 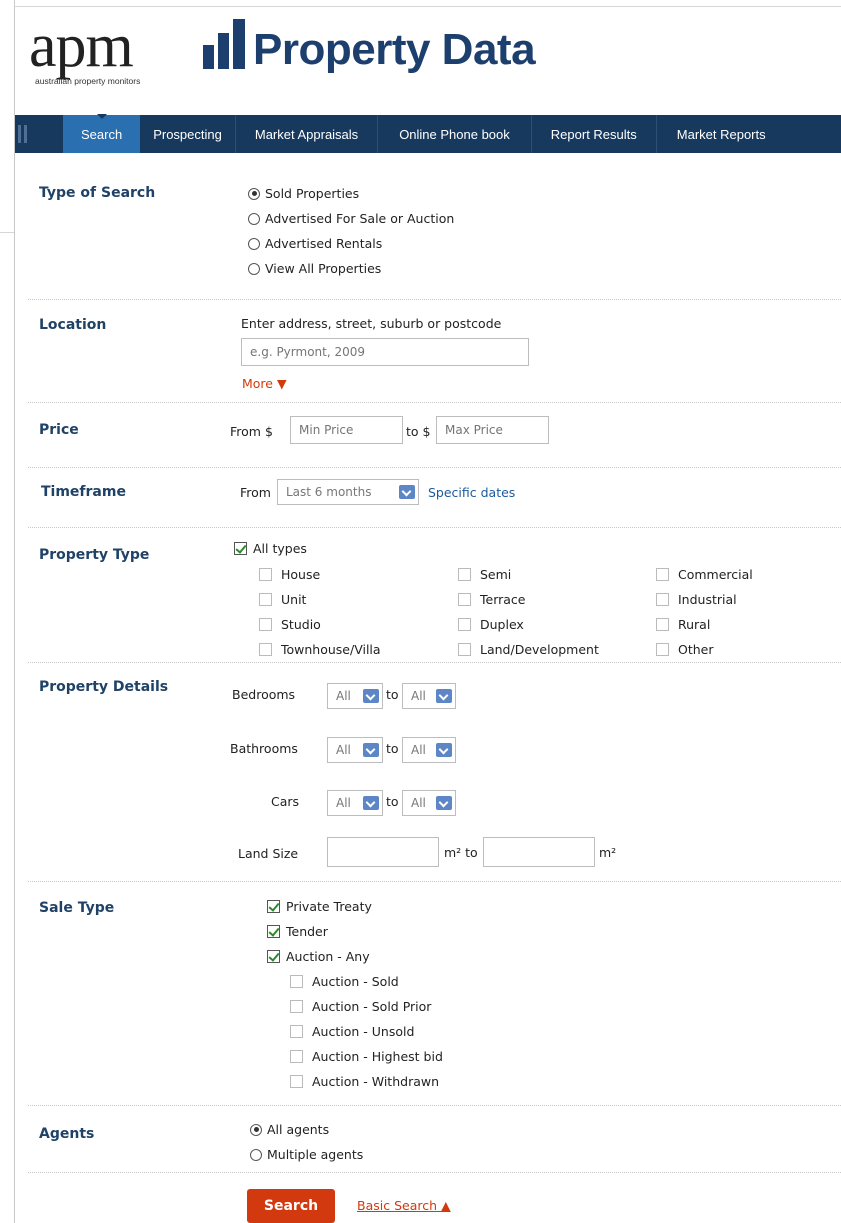 What do you see at coordinates (704, 574) in the screenshot?
I see `checkbox-commercial: Commercial` at bounding box center [704, 574].